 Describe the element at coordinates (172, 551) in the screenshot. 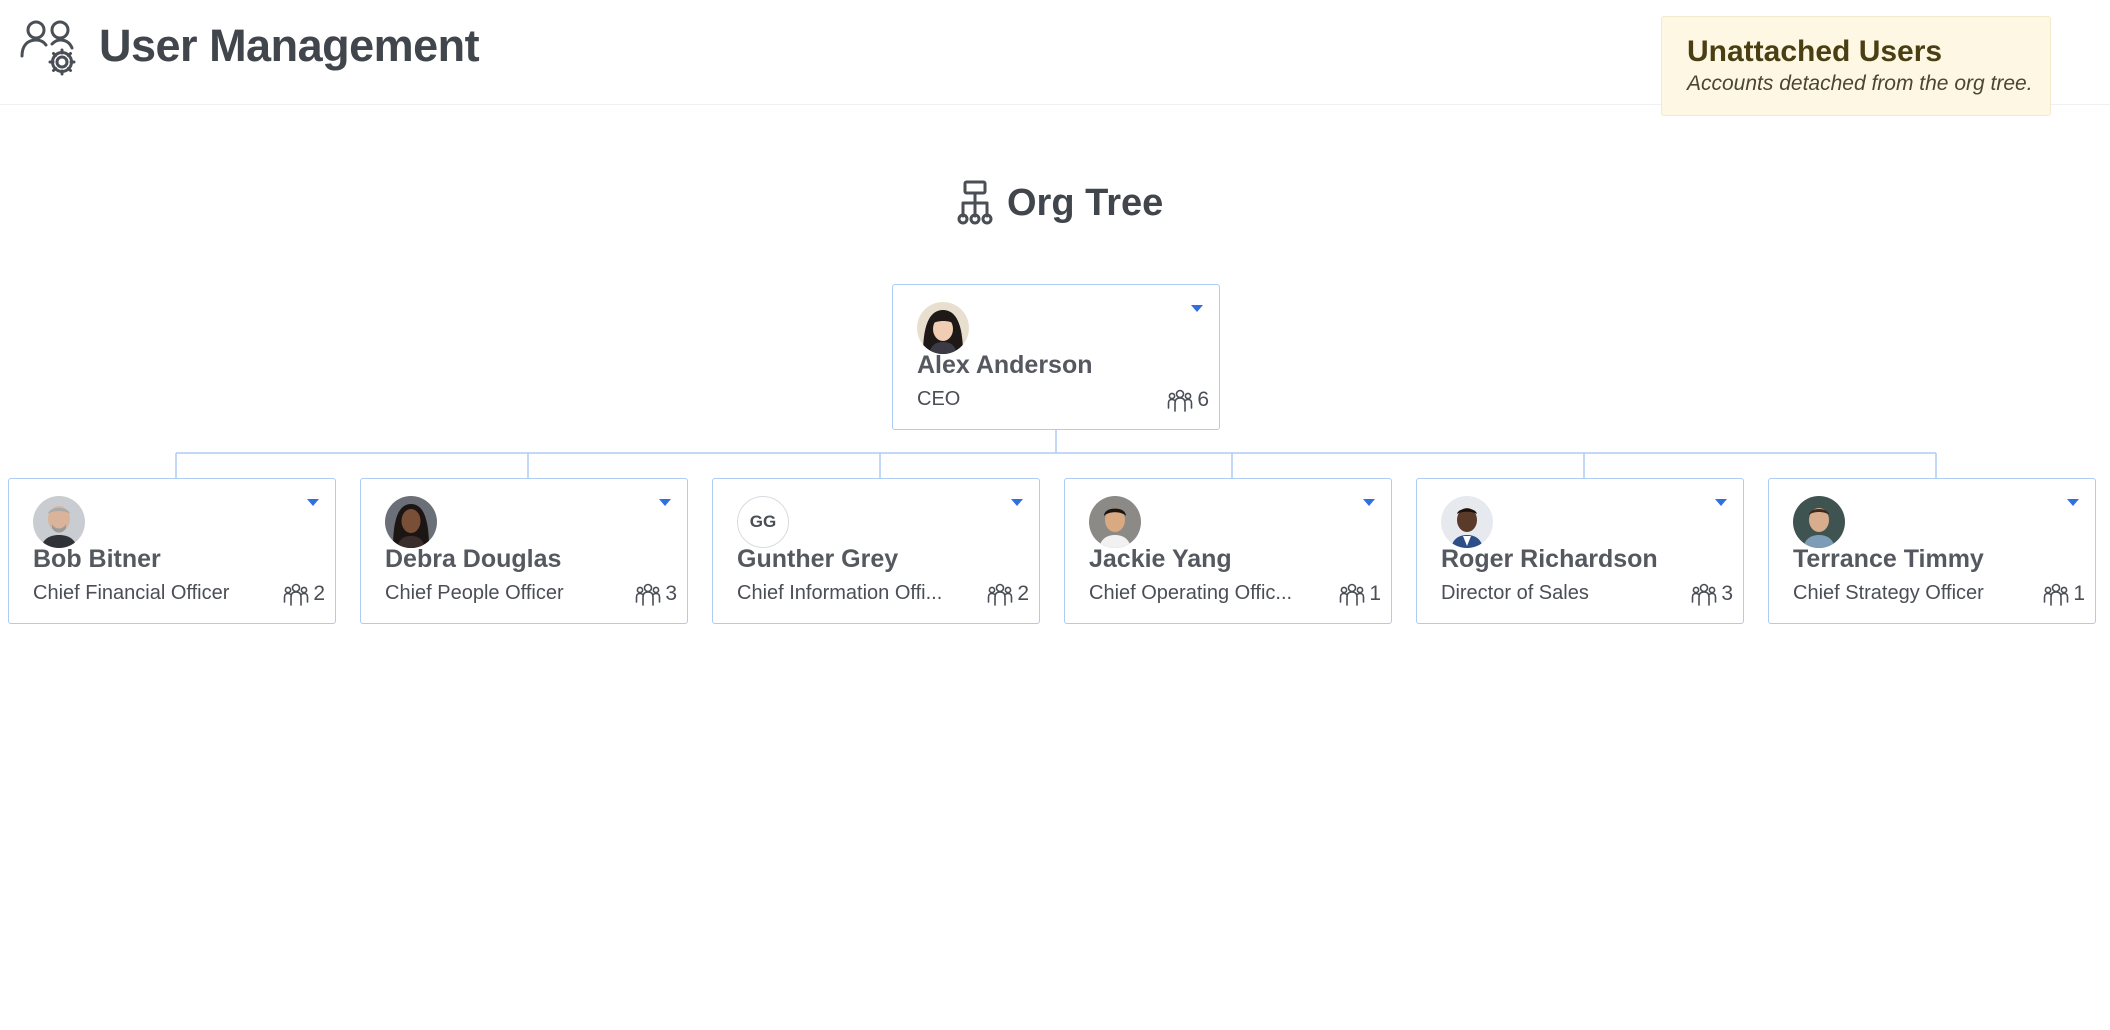

I see `org-card: Bob Bitner Chief Financial Officer 2` at that location.